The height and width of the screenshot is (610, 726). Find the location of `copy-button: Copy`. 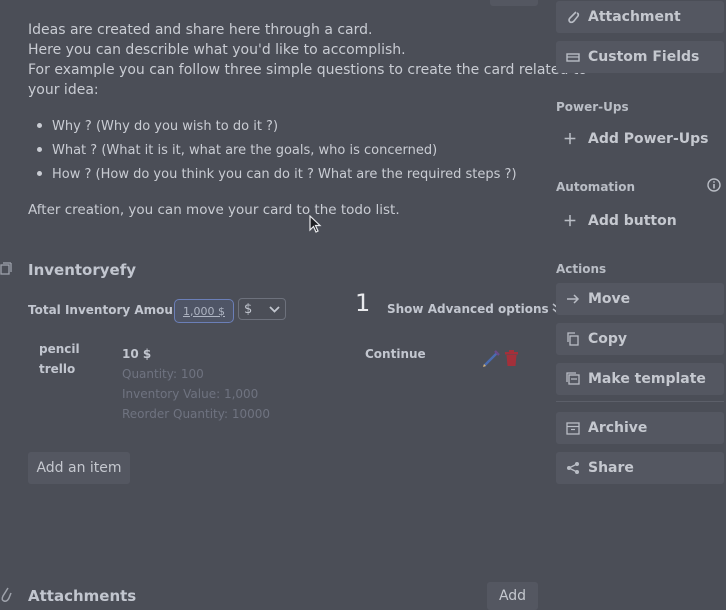

copy-button: Copy is located at coordinates (640, 339).